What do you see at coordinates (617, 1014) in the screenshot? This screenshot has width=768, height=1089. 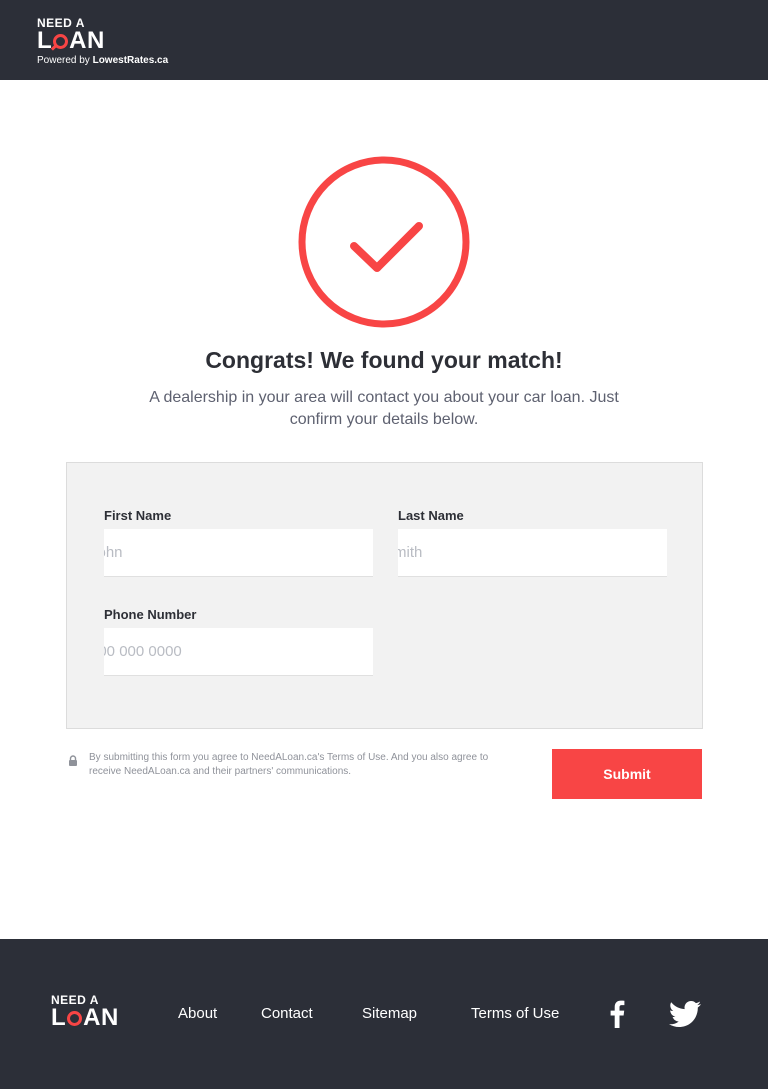 I see `facebook-icon` at bounding box center [617, 1014].